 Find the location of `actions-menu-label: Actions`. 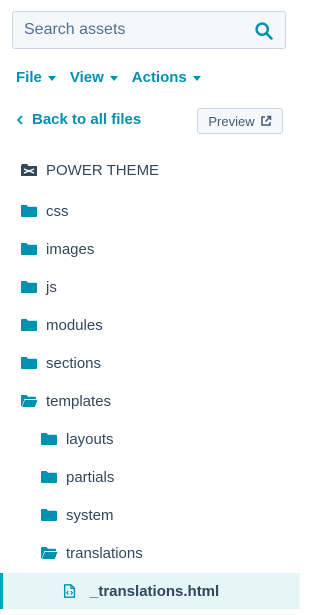

actions-menu-label: Actions is located at coordinates (159, 77).